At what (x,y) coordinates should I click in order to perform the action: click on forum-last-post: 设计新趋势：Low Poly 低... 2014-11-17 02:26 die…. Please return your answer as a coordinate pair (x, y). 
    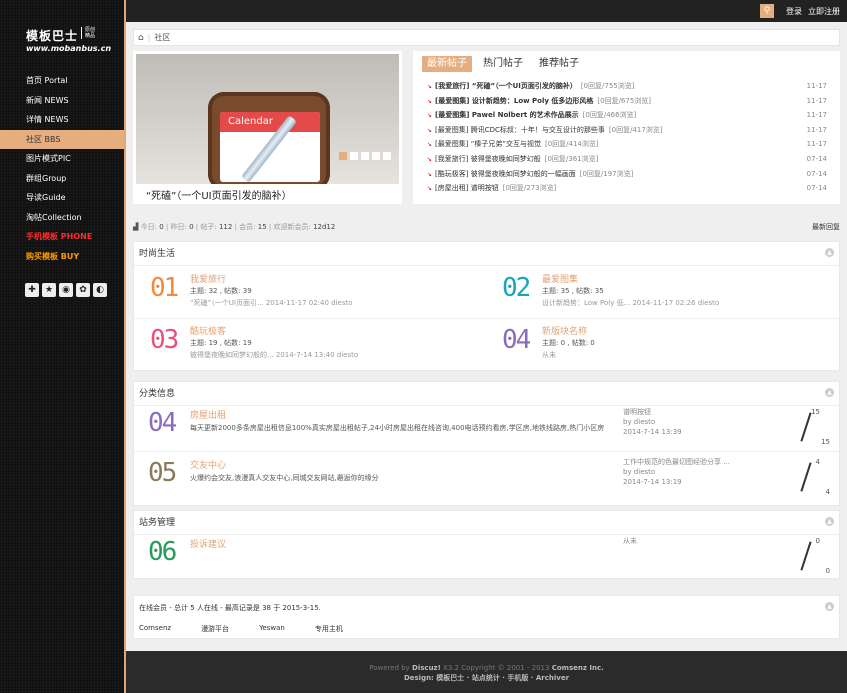
    Looking at the image, I should click on (630, 303).